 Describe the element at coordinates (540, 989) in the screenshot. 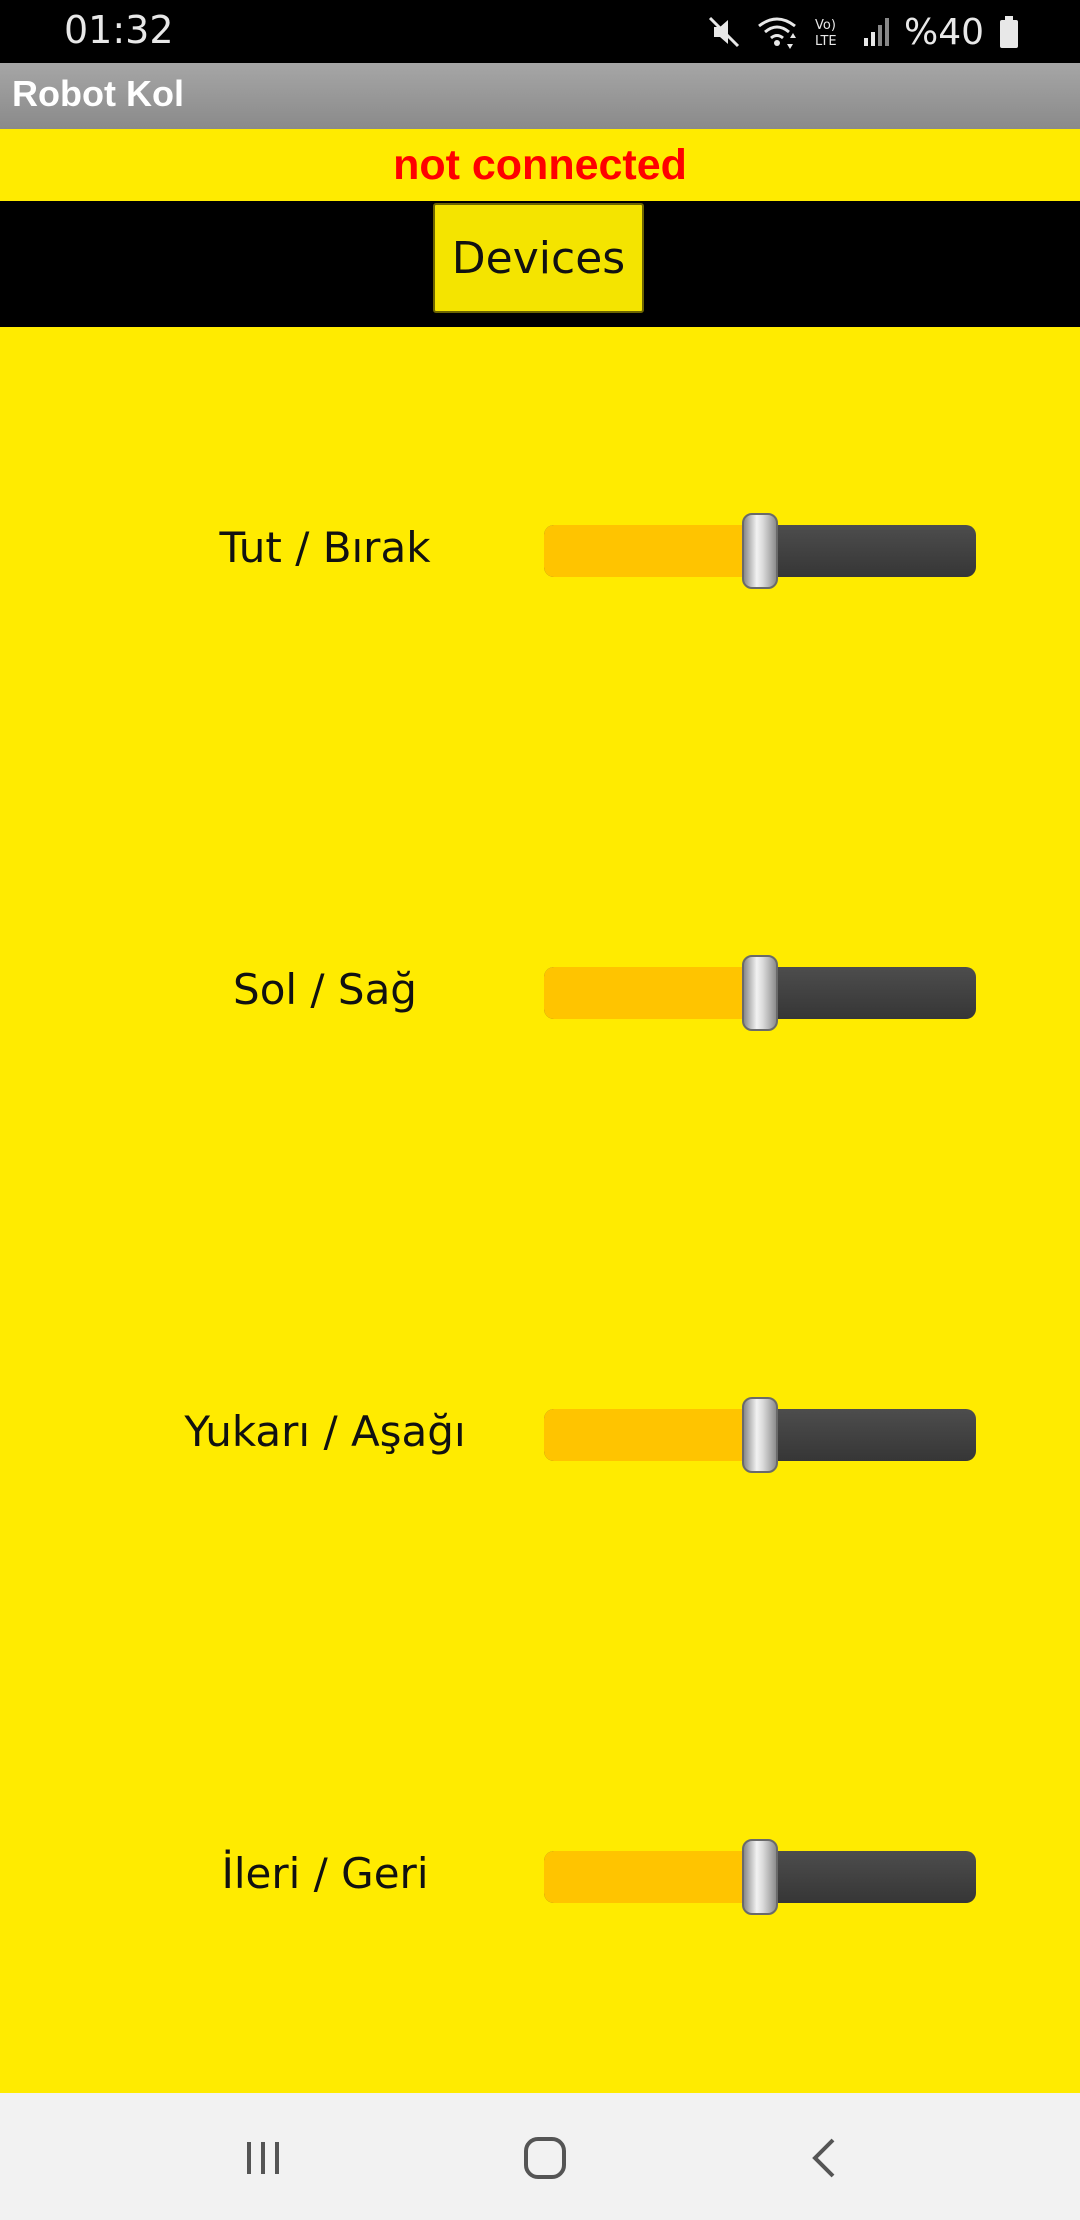

I see `control-row-left-right: Sol / Sağ` at that location.